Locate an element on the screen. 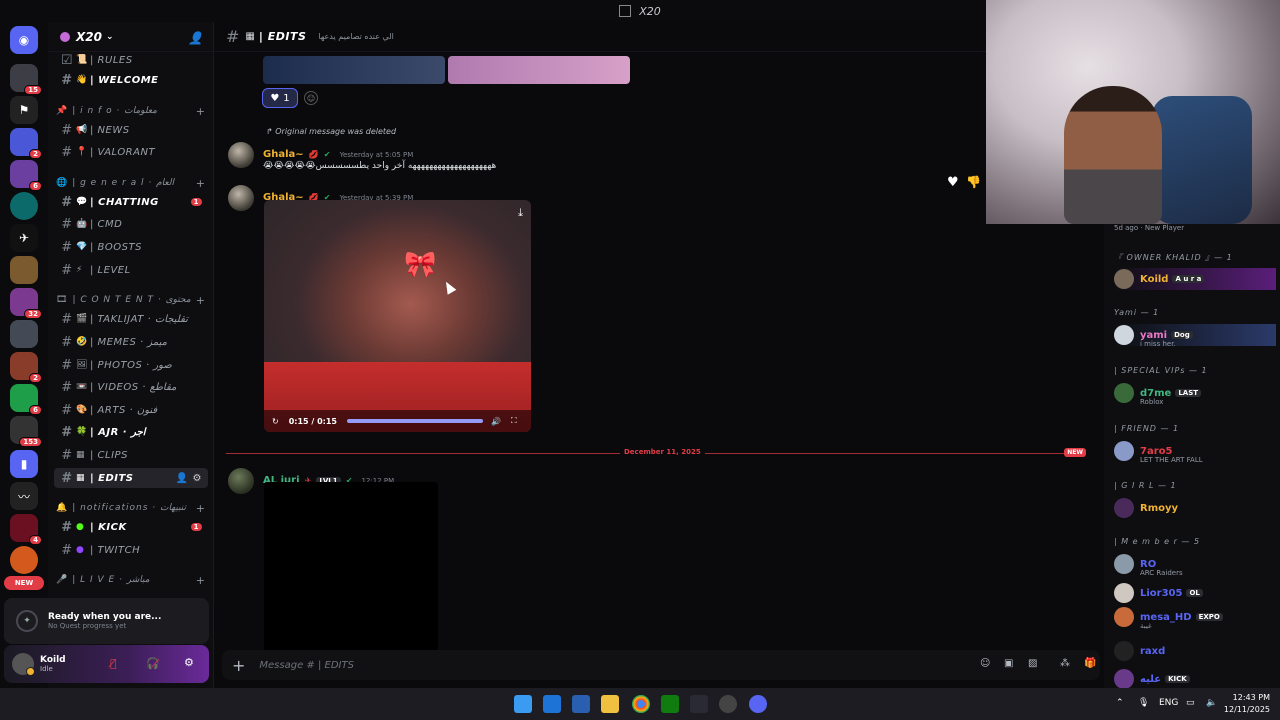 The image size is (1280, 720). xbox-icon is located at coordinates (670, 704).